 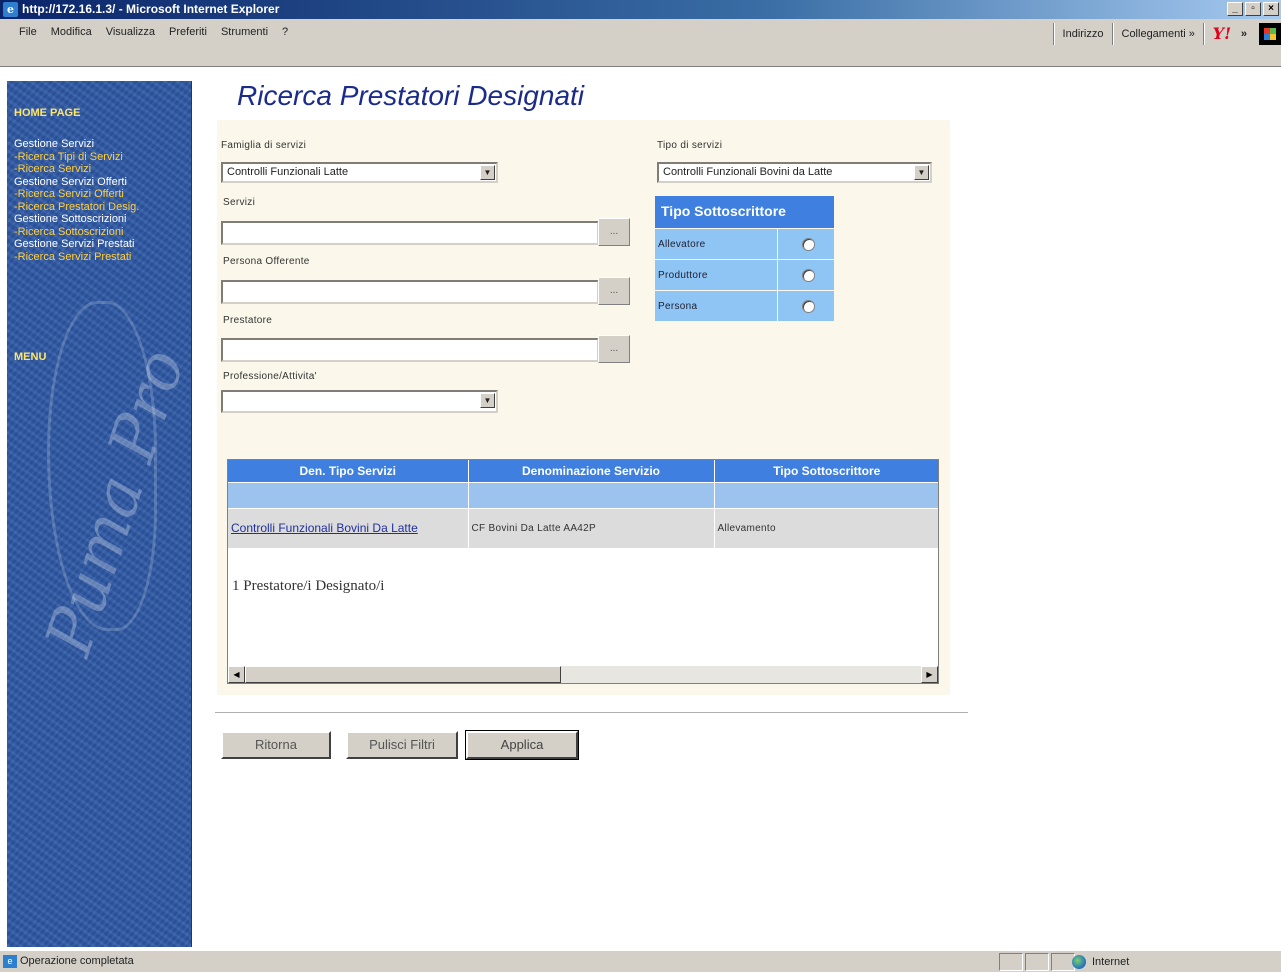 What do you see at coordinates (1244, 34) in the screenshot?
I see `toolbar-chevron: »` at bounding box center [1244, 34].